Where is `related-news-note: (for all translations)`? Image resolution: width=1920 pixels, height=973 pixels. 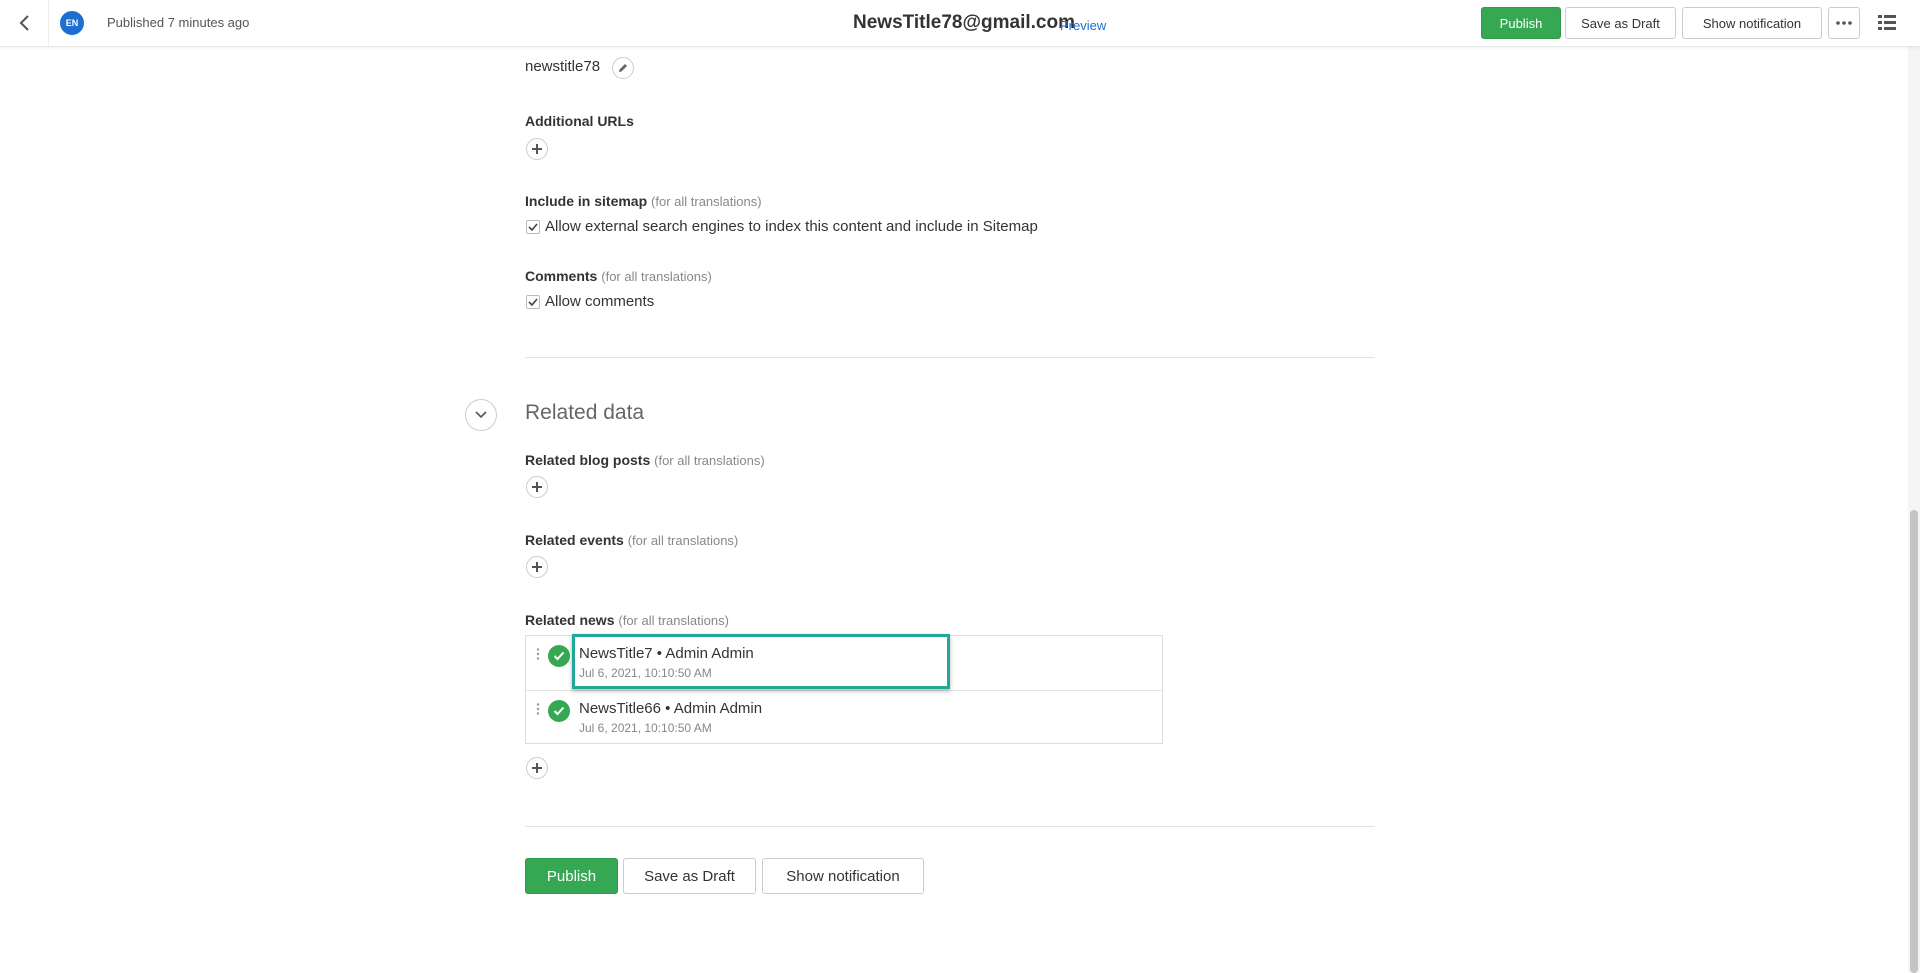
related-news-note: (for all translations) is located at coordinates (673, 620).